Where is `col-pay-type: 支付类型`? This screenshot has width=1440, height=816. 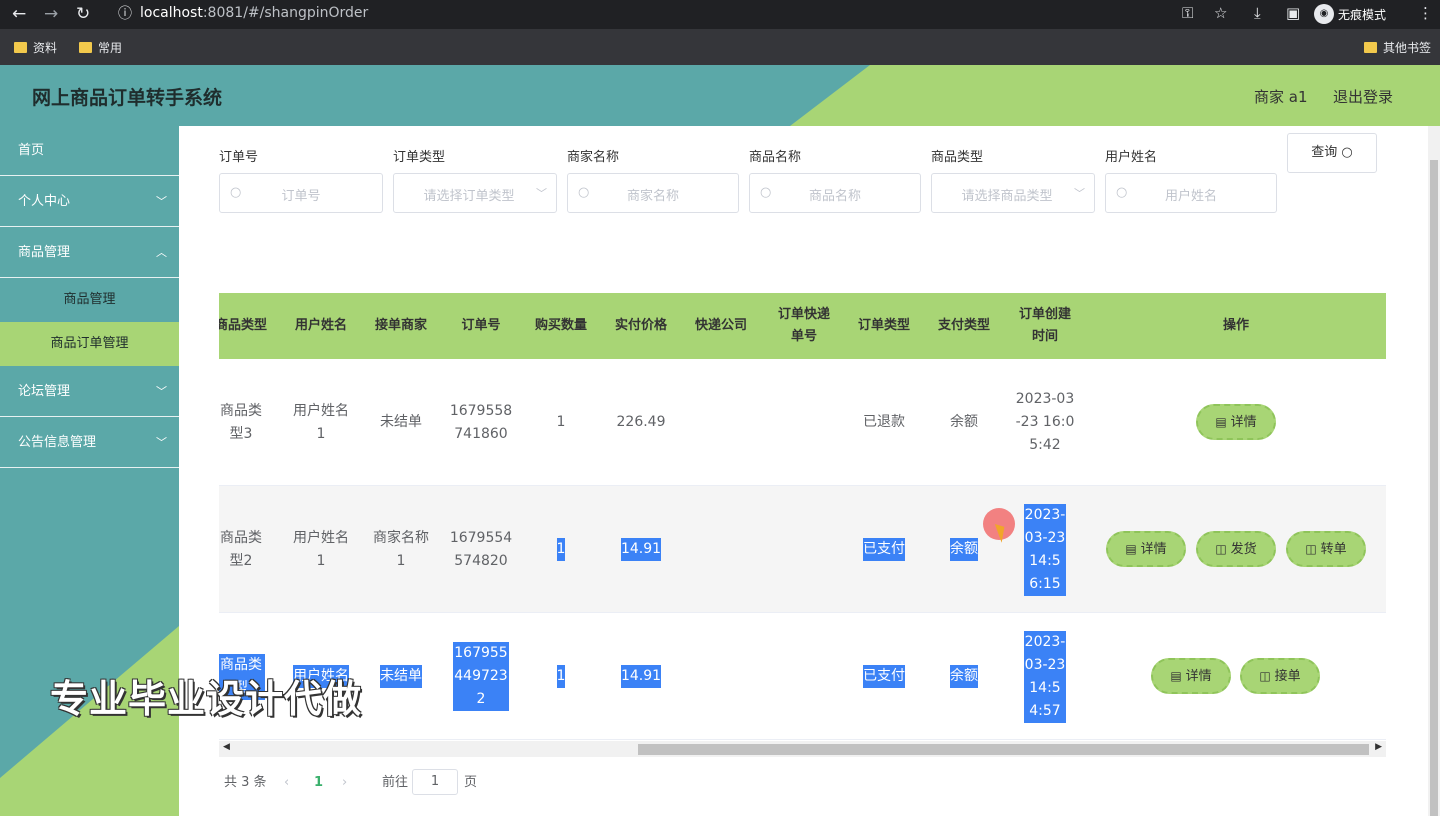
col-pay-type: 支付类型 is located at coordinates (963, 325).